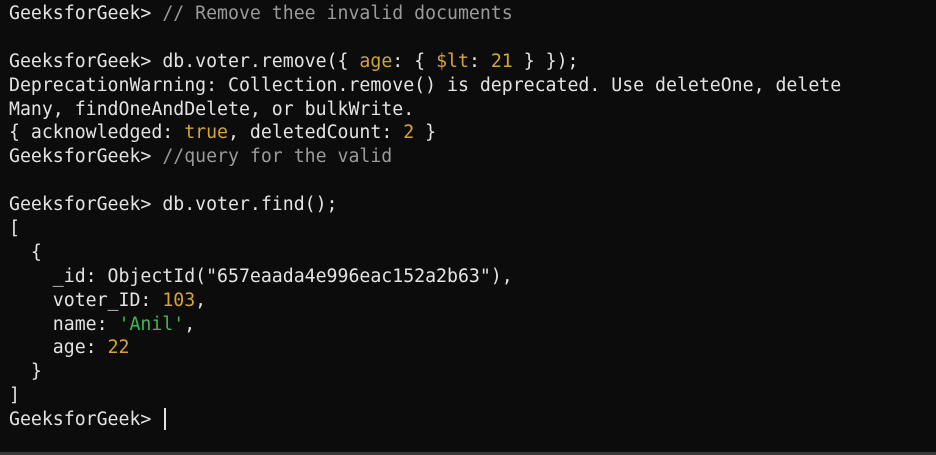 The image size is (936, 455). Describe the element at coordinates (545, 61) in the screenshot. I see `command-text: } });` at that location.